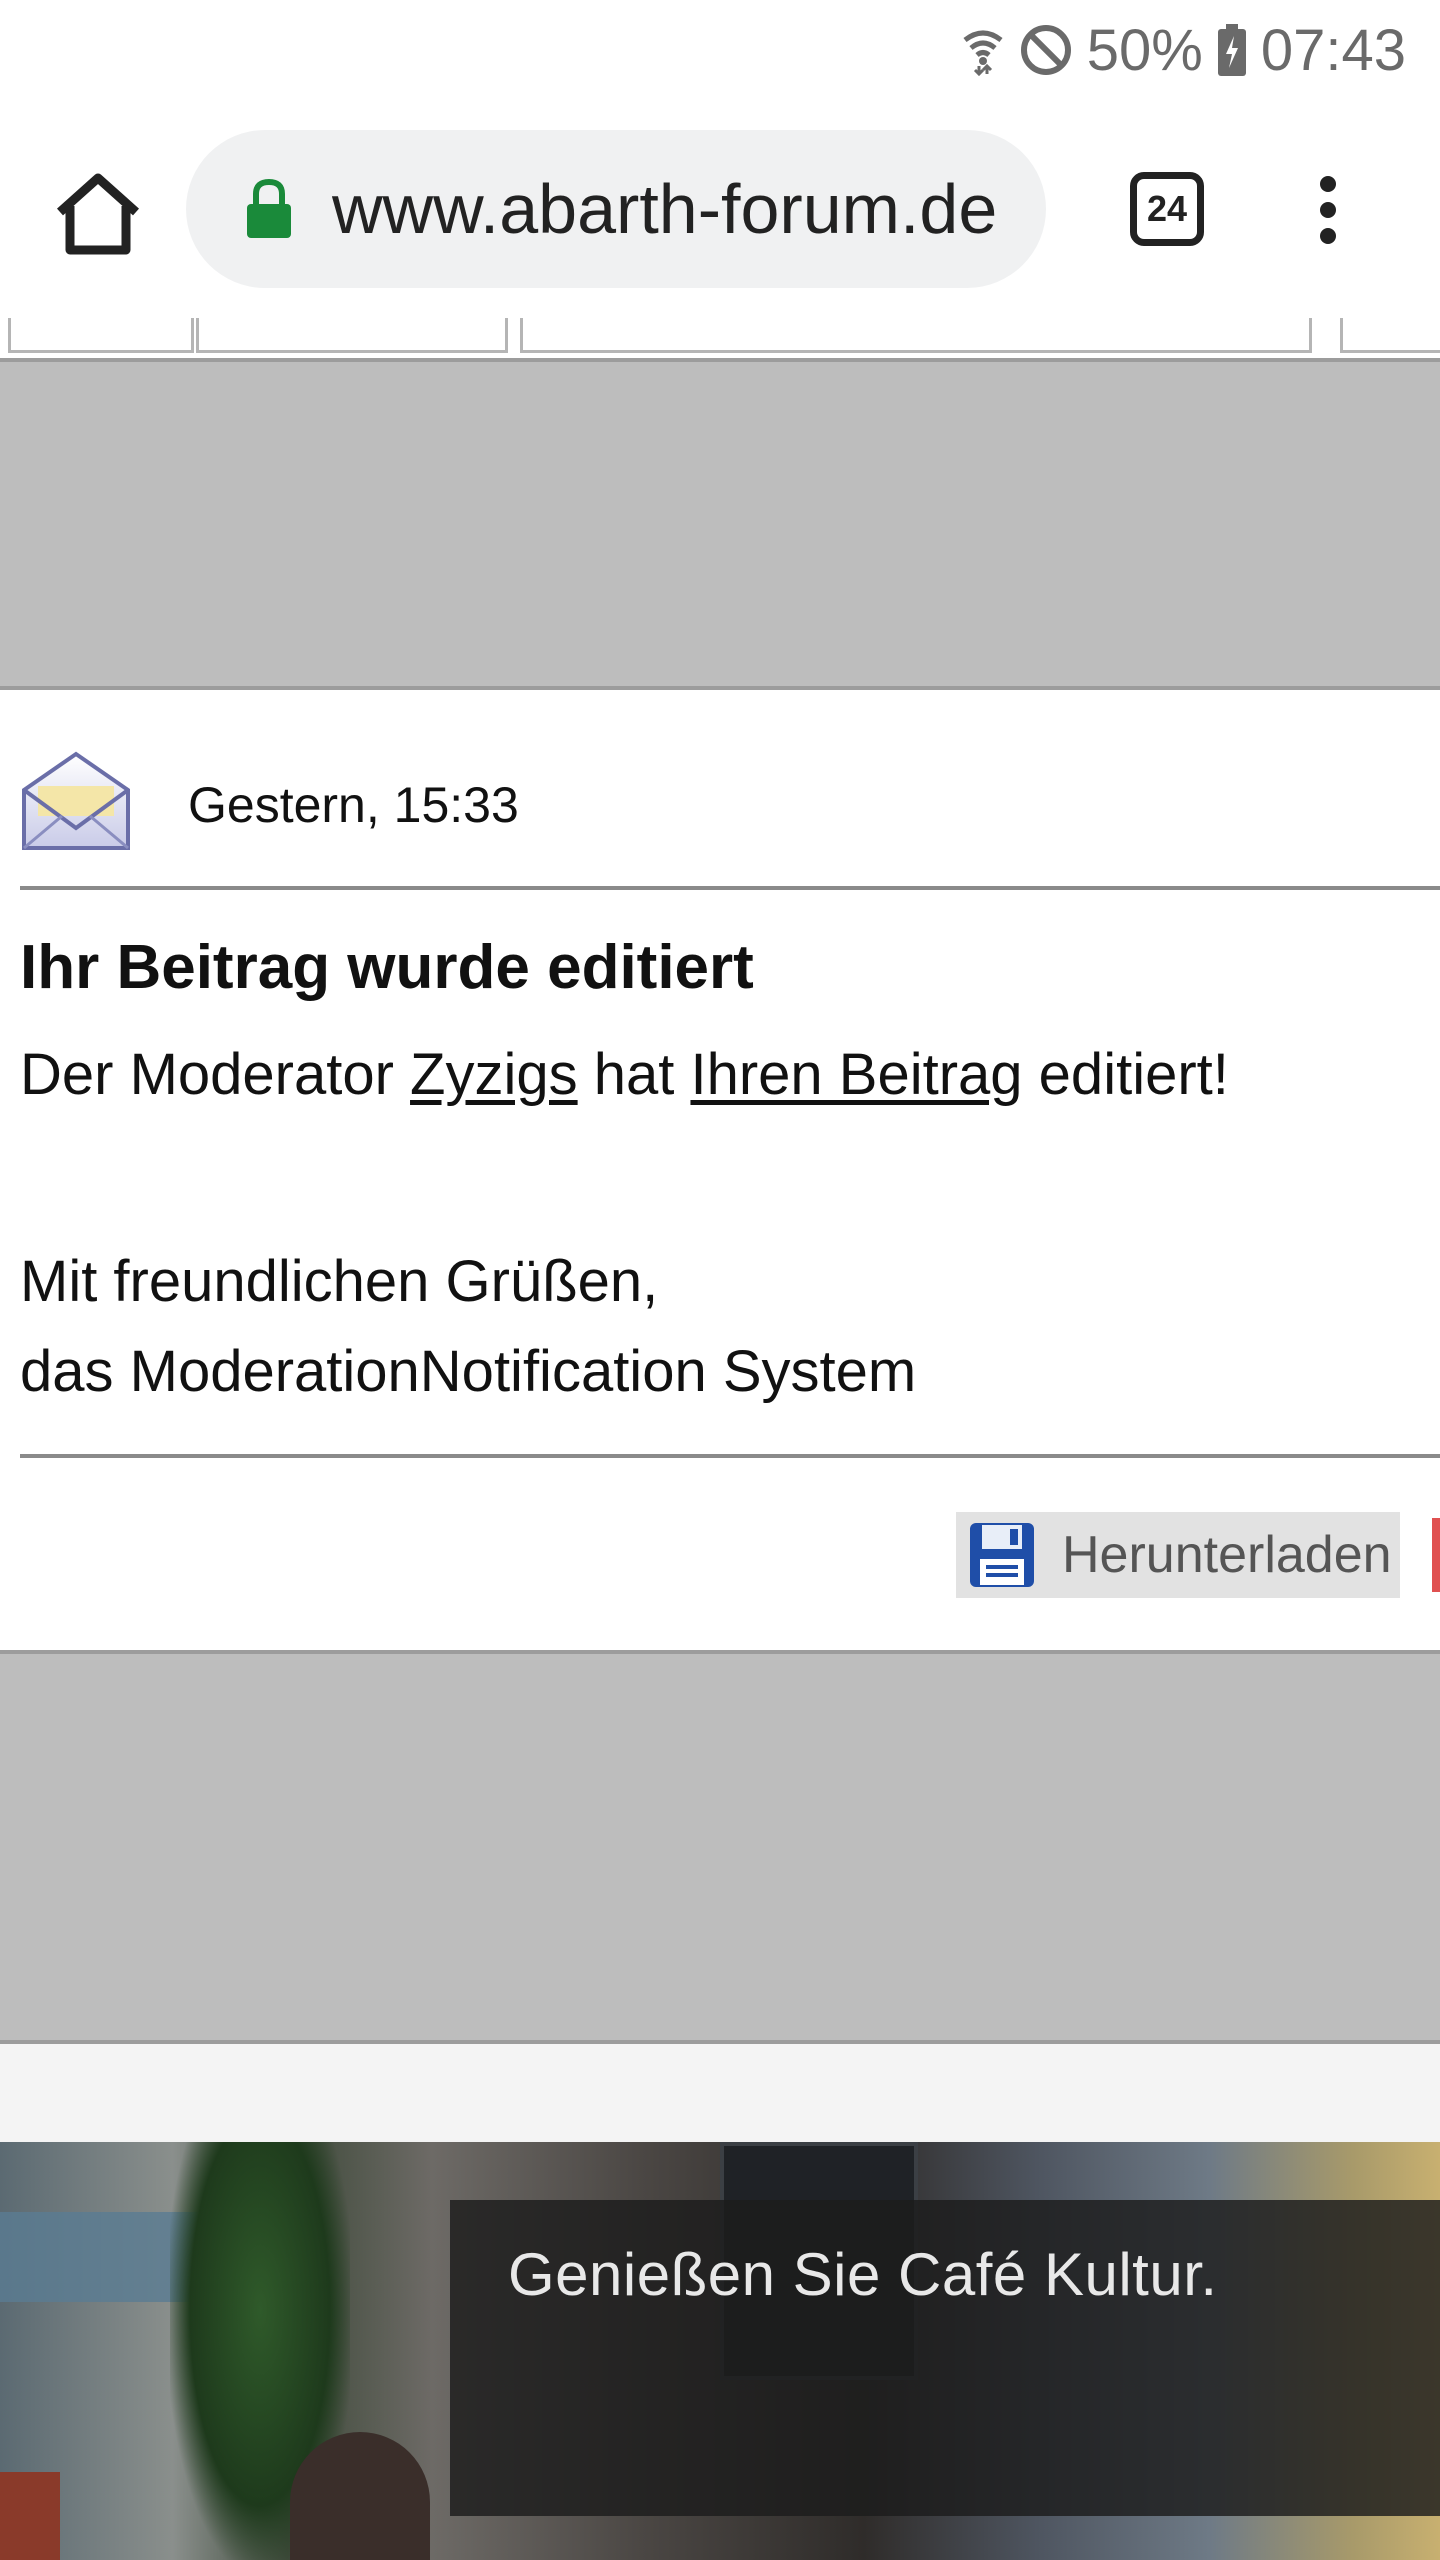 This screenshot has height=2560, width=1440. I want to click on signature-line: das ModerationNotification System, so click(468, 1371).